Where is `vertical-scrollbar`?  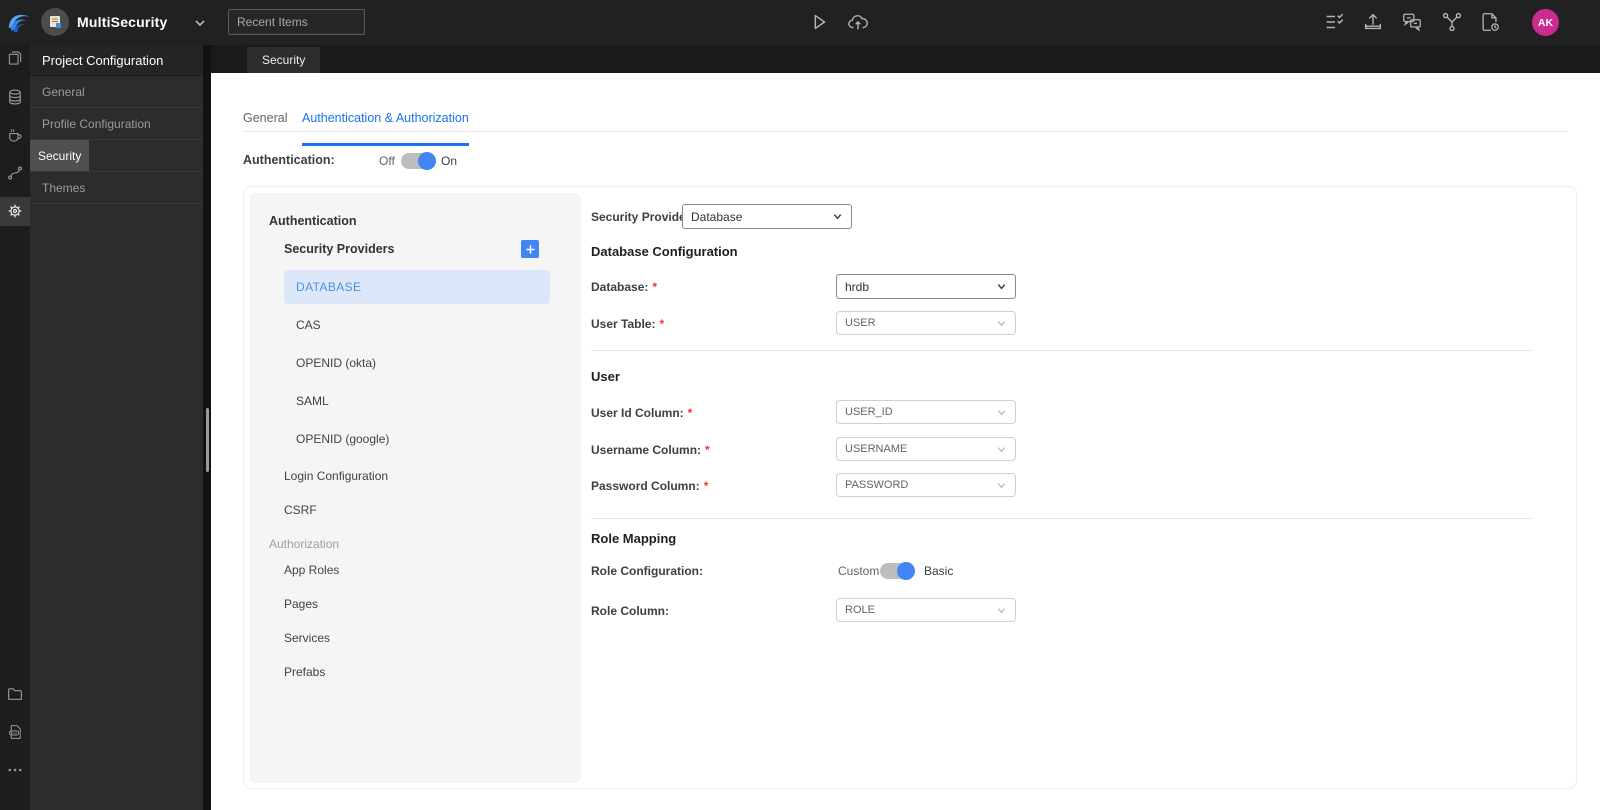
vertical-scrollbar is located at coordinates (207, 440).